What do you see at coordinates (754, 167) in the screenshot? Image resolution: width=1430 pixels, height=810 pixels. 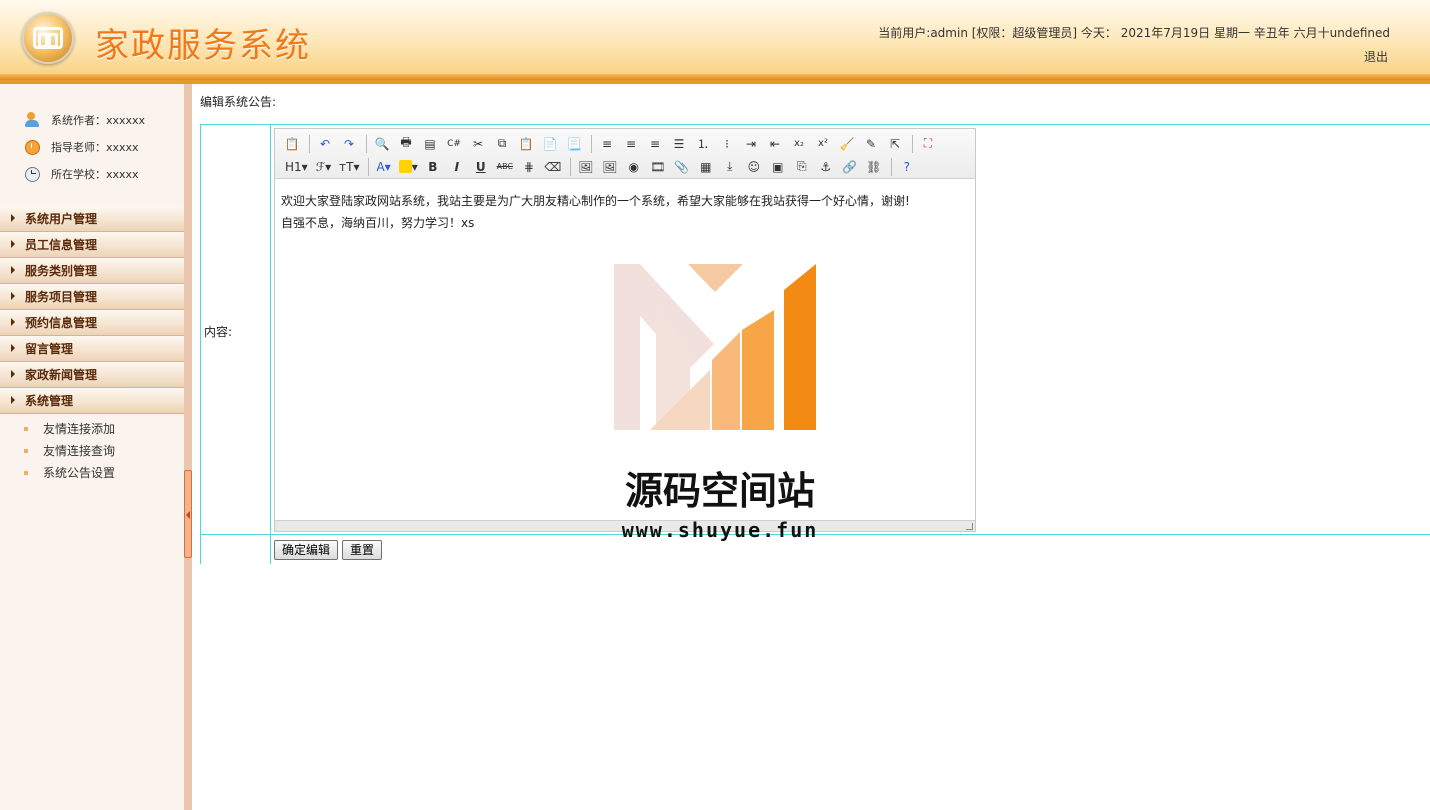 I see `emoticon-icon: ☺` at bounding box center [754, 167].